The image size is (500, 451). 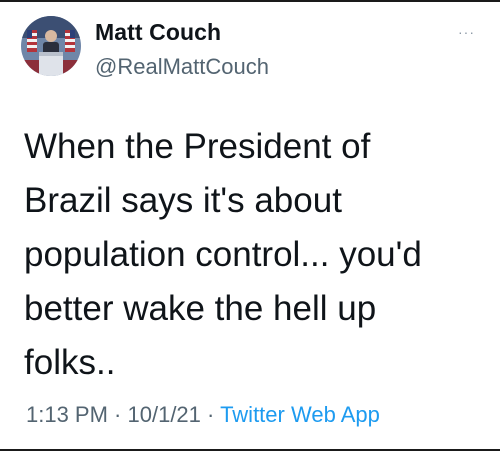 What do you see at coordinates (466, 32) in the screenshot?
I see `more-options-icon: ···` at bounding box center [466, 32].